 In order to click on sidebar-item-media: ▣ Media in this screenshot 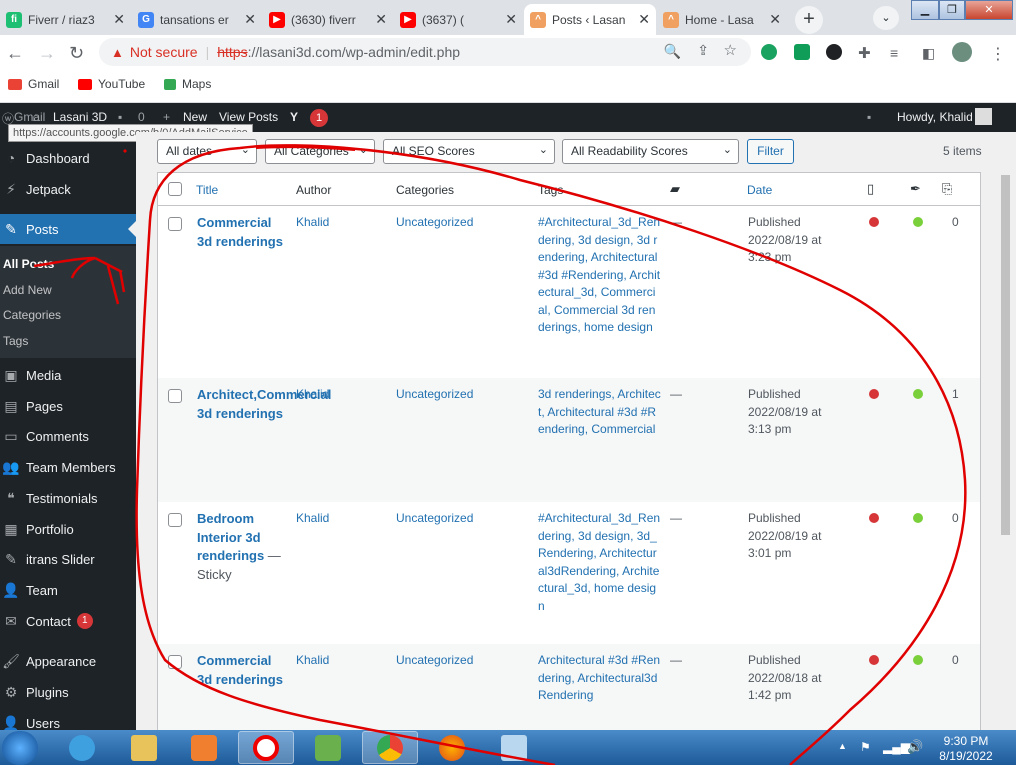, I will do `click(68, 375)`.